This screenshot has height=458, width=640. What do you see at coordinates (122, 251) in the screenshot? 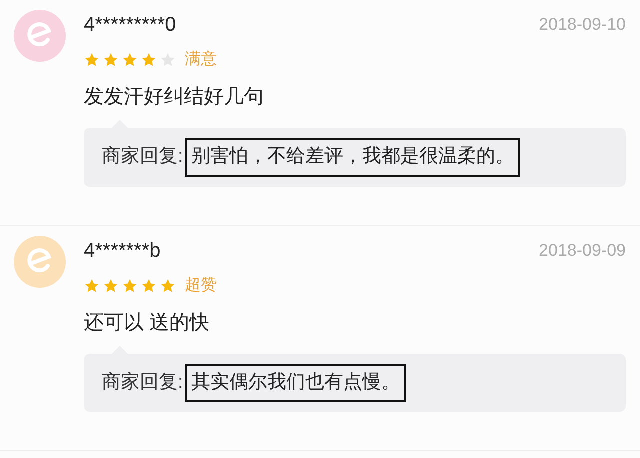
I see `user-name: 4*******b` at bounding box center [122, 251].